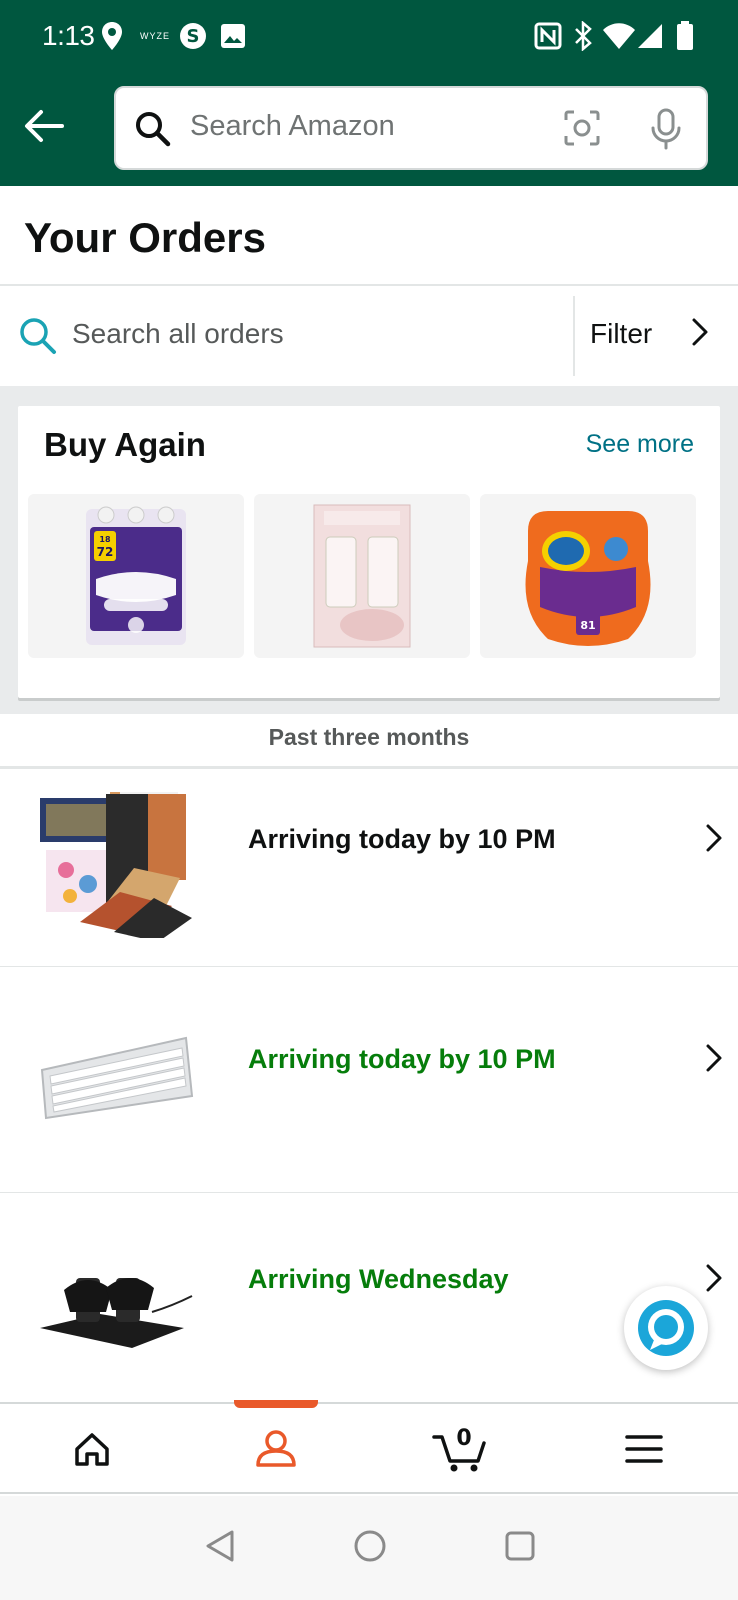  I want to click on location-icon, so click(112, 36).